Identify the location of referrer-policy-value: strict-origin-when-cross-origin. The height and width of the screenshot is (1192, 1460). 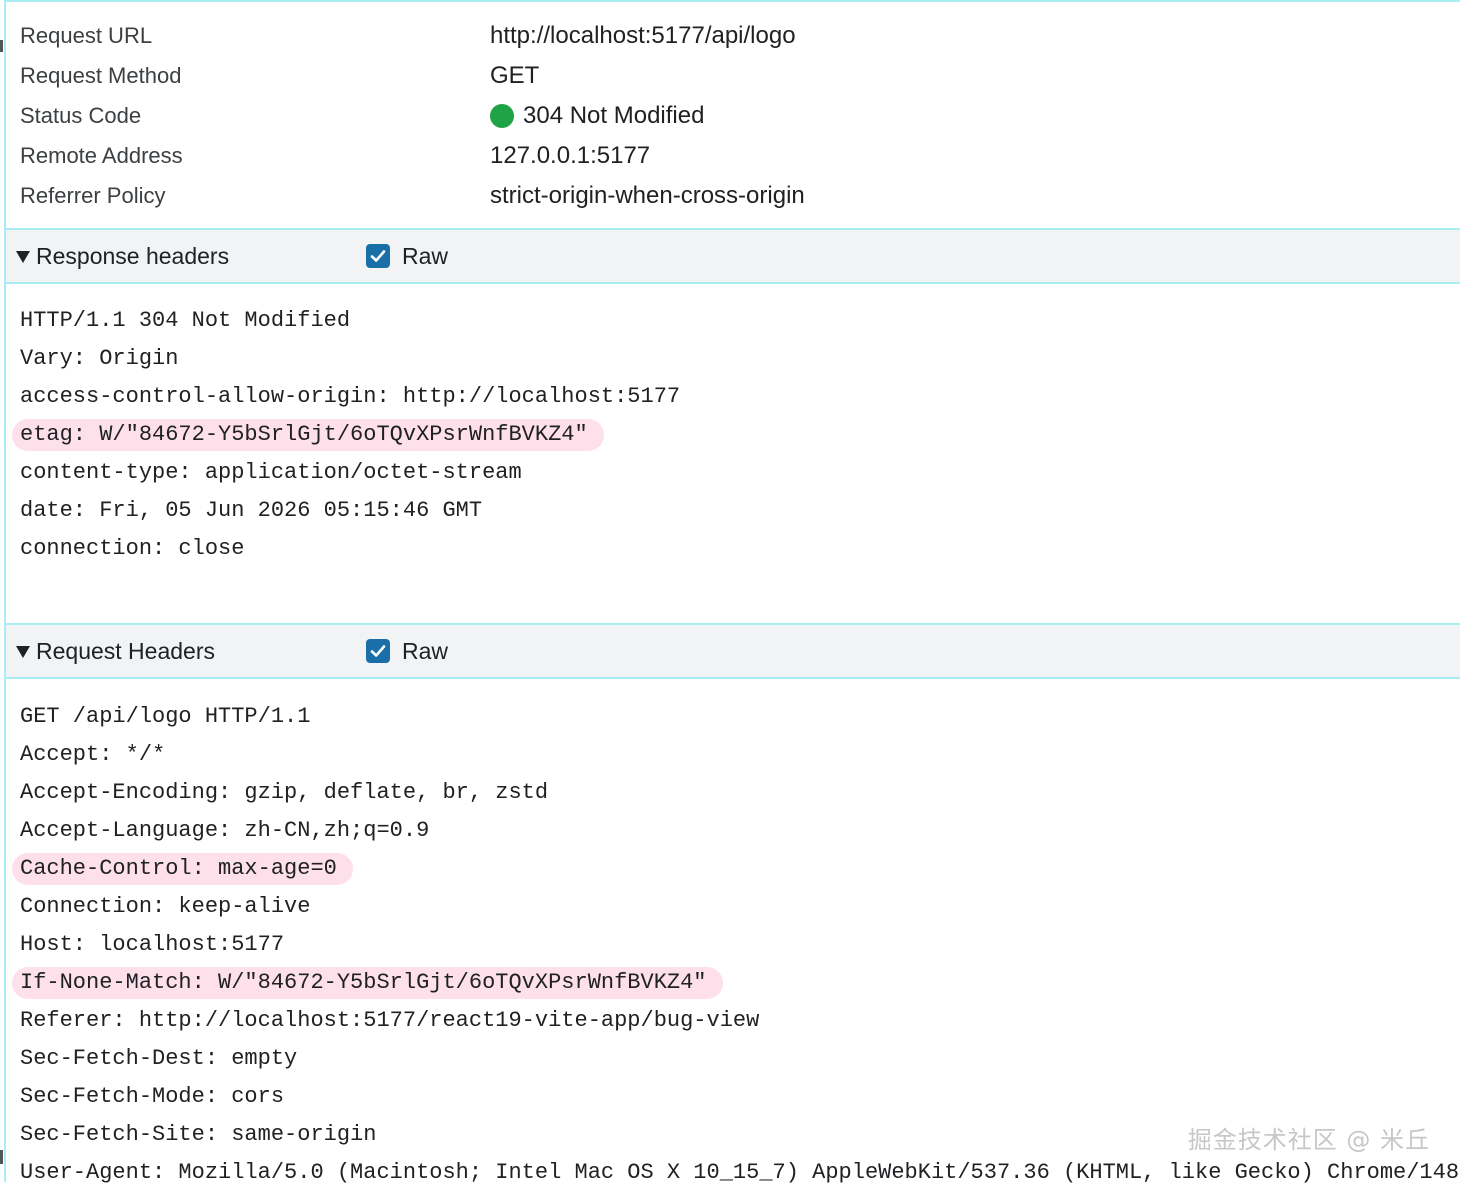
(647, 195).